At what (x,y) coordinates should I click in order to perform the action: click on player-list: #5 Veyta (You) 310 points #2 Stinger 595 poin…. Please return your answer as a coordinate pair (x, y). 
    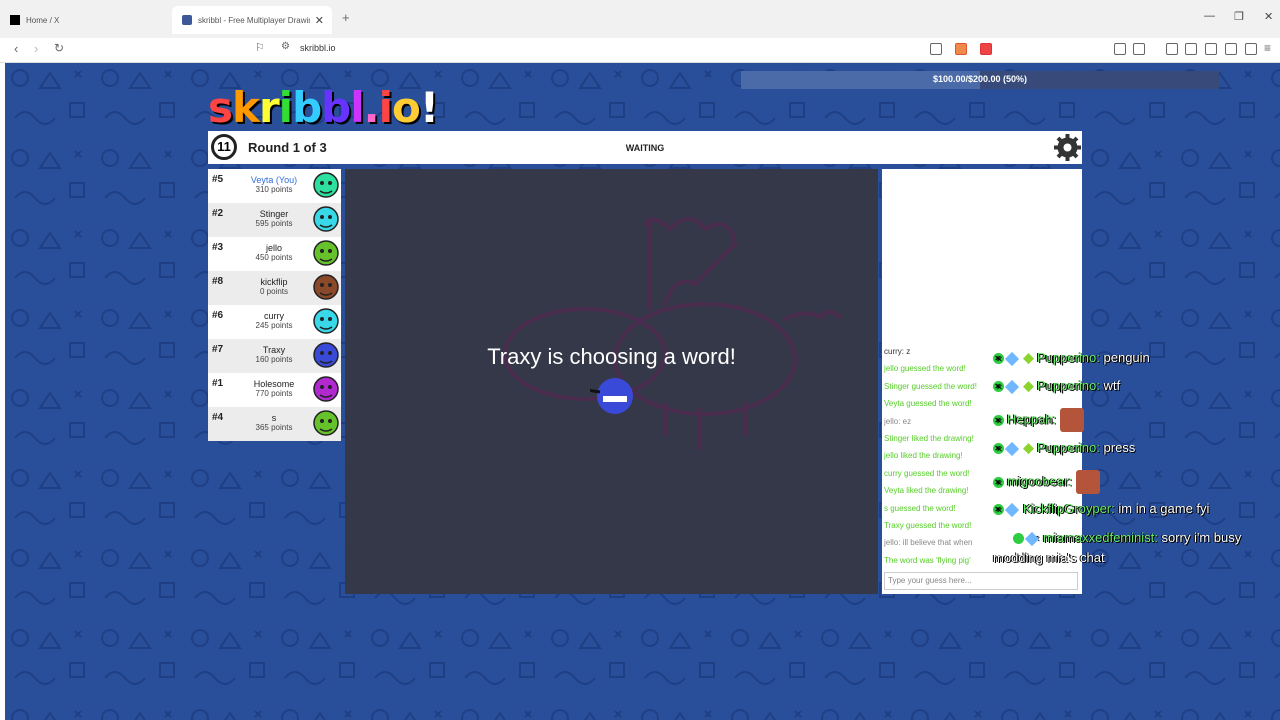
    Looking at the image, I should click on (274, 305).